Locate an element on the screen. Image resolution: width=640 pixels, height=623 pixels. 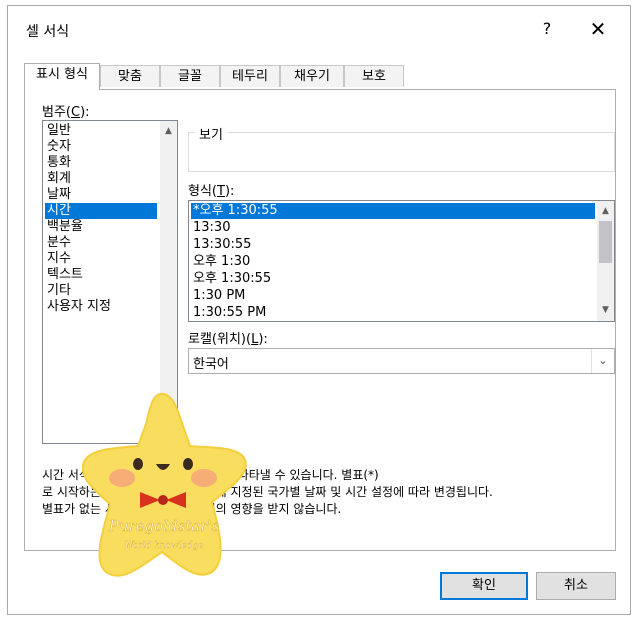
scroll-thumb is located at coordinates (605, 242).